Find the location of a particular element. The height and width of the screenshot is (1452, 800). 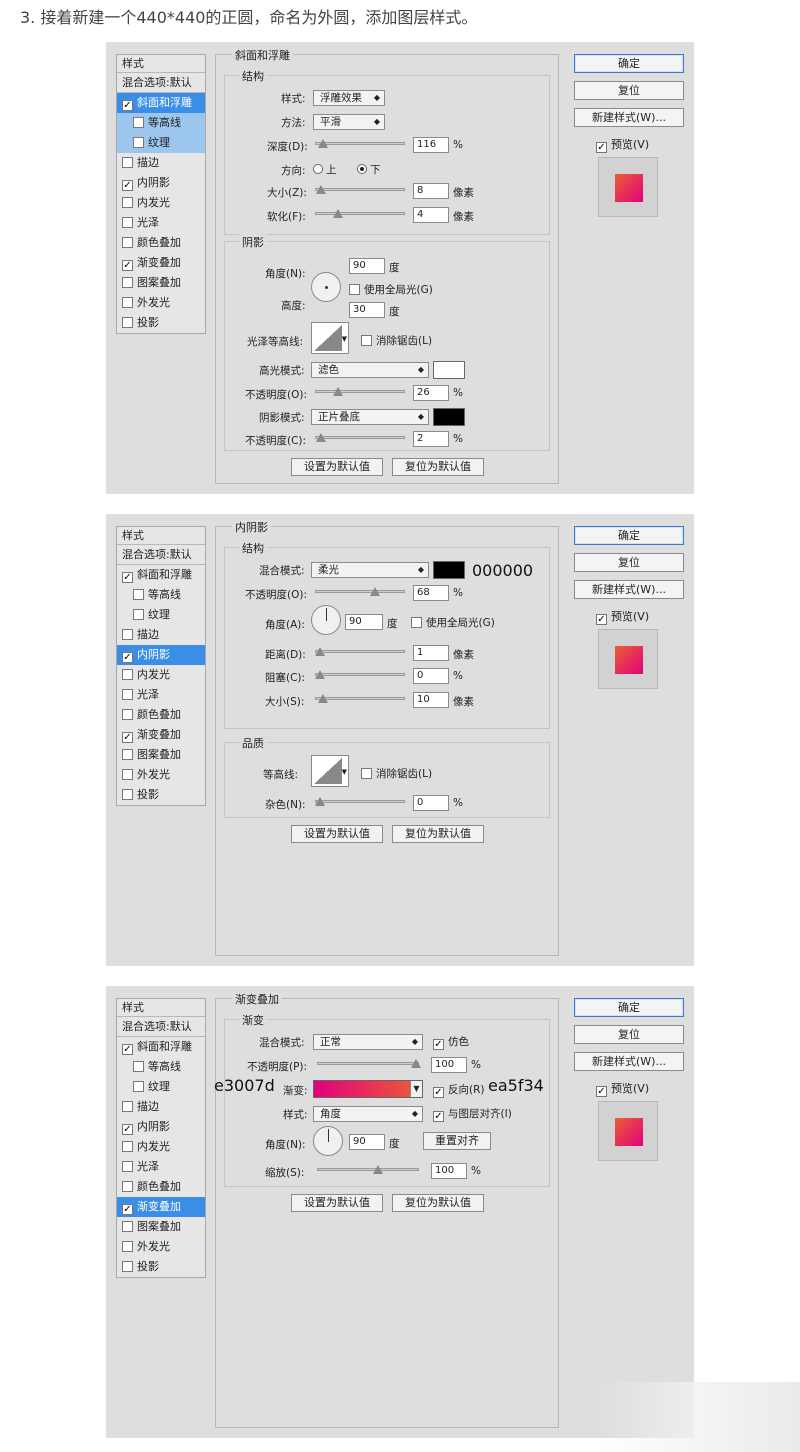

highlight-mode-select: 滤色 ◆ is located at coordinates (370, 370).